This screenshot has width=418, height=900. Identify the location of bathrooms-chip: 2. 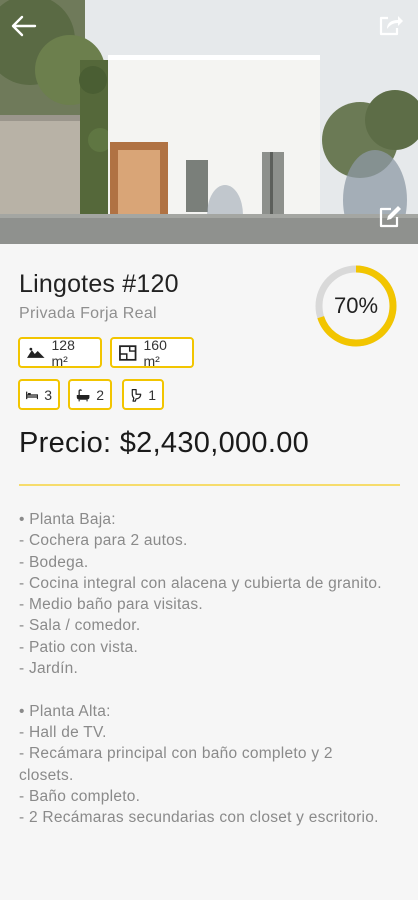
(90, 394).